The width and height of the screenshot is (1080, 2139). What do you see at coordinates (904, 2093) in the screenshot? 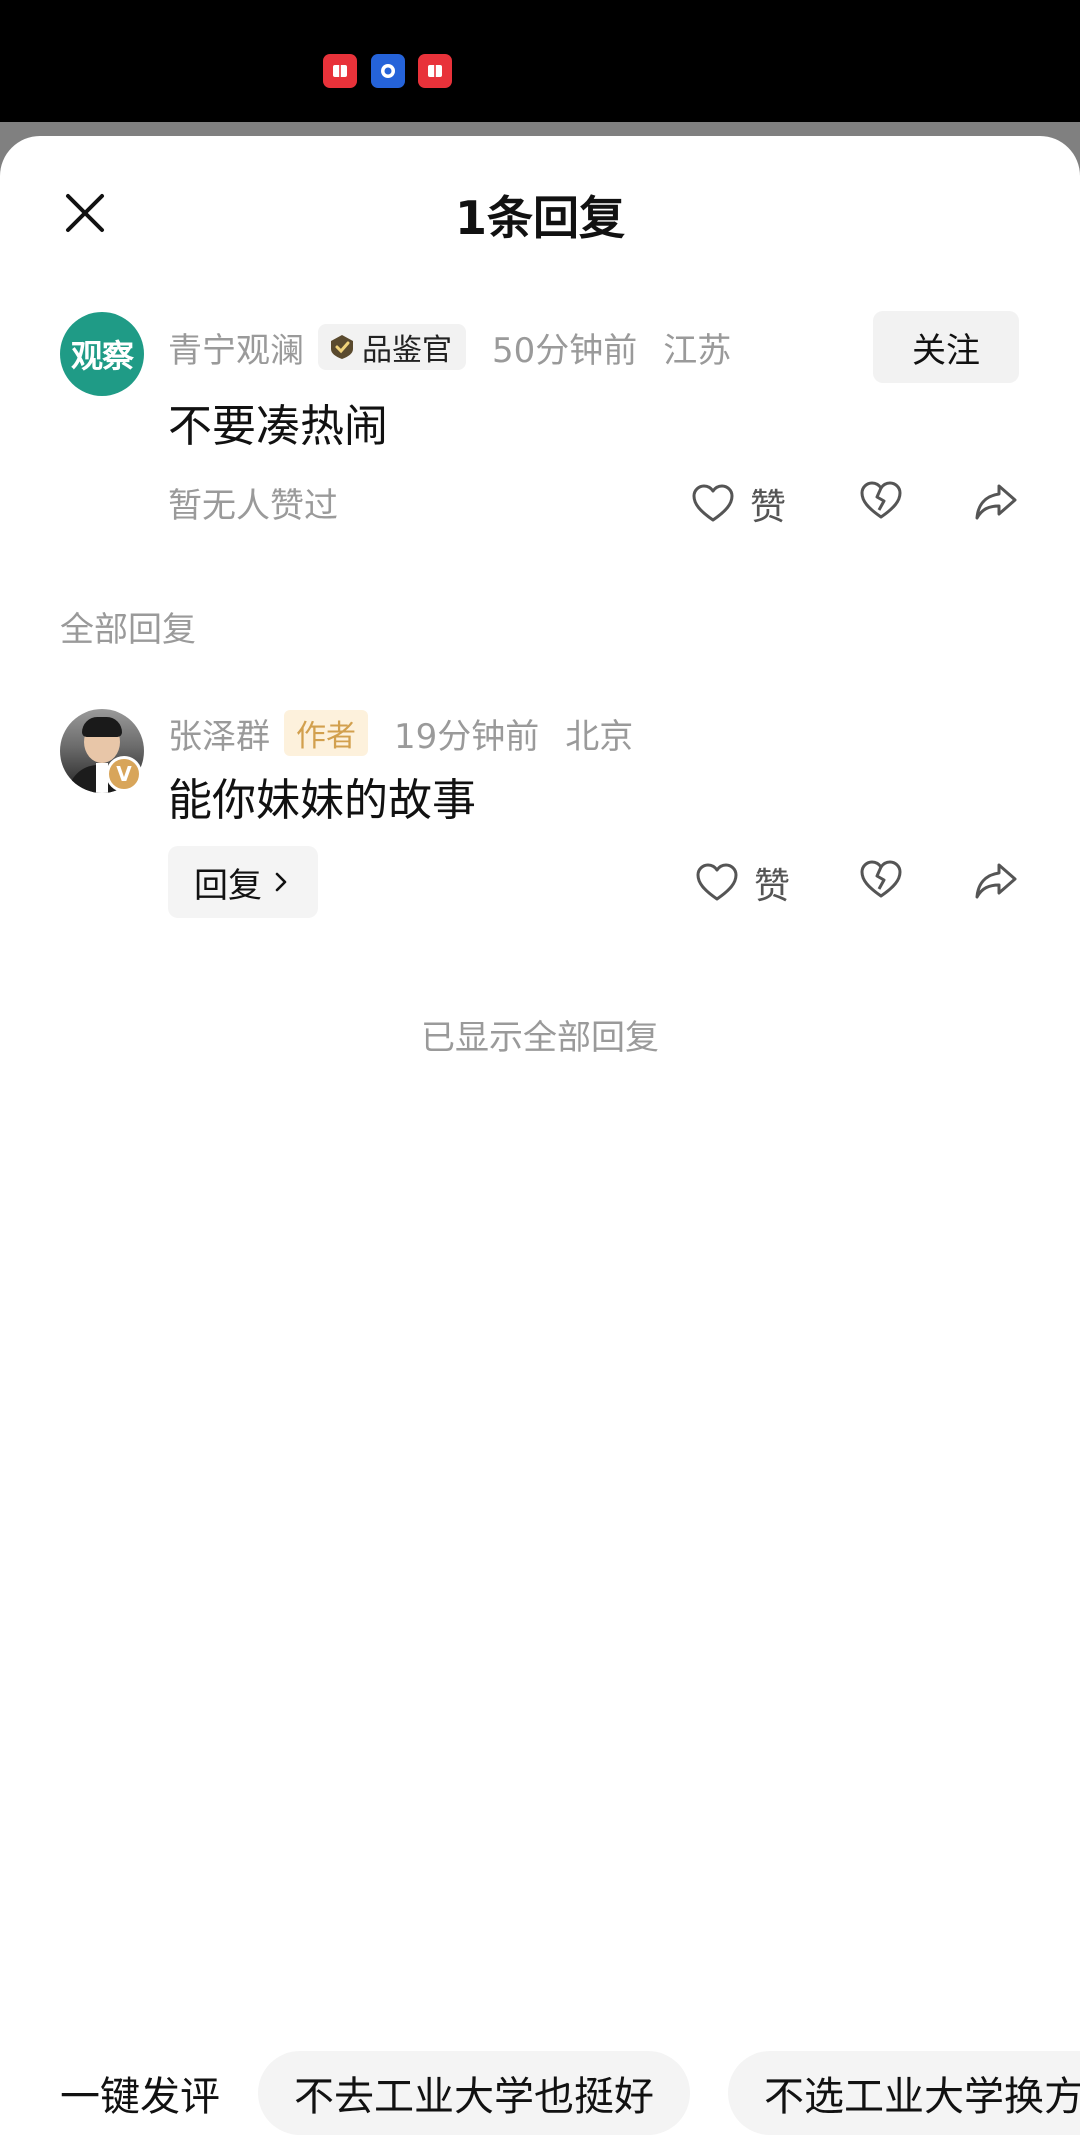
I see `quick-comment-chip: 不选工业大学换方` at bounding box center [904, 2093].